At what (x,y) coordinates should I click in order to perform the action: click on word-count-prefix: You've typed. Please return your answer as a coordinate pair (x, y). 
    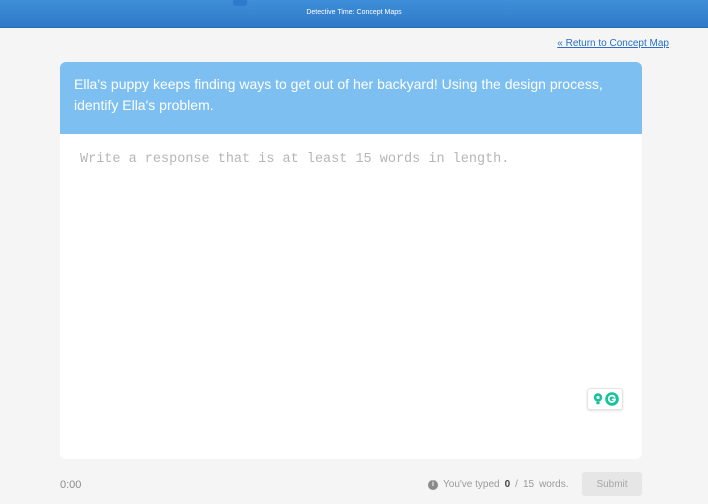
    Looking at the image, I should click on (471, 484).